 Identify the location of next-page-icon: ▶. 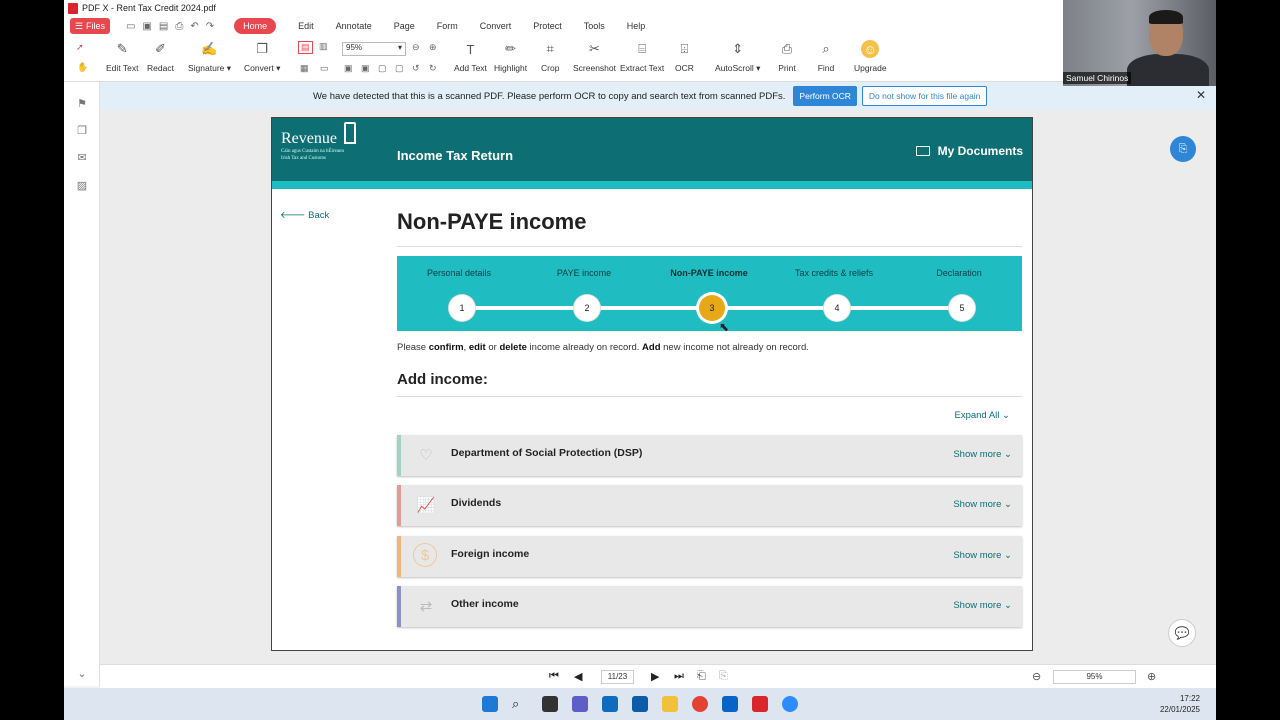
(655, 676).